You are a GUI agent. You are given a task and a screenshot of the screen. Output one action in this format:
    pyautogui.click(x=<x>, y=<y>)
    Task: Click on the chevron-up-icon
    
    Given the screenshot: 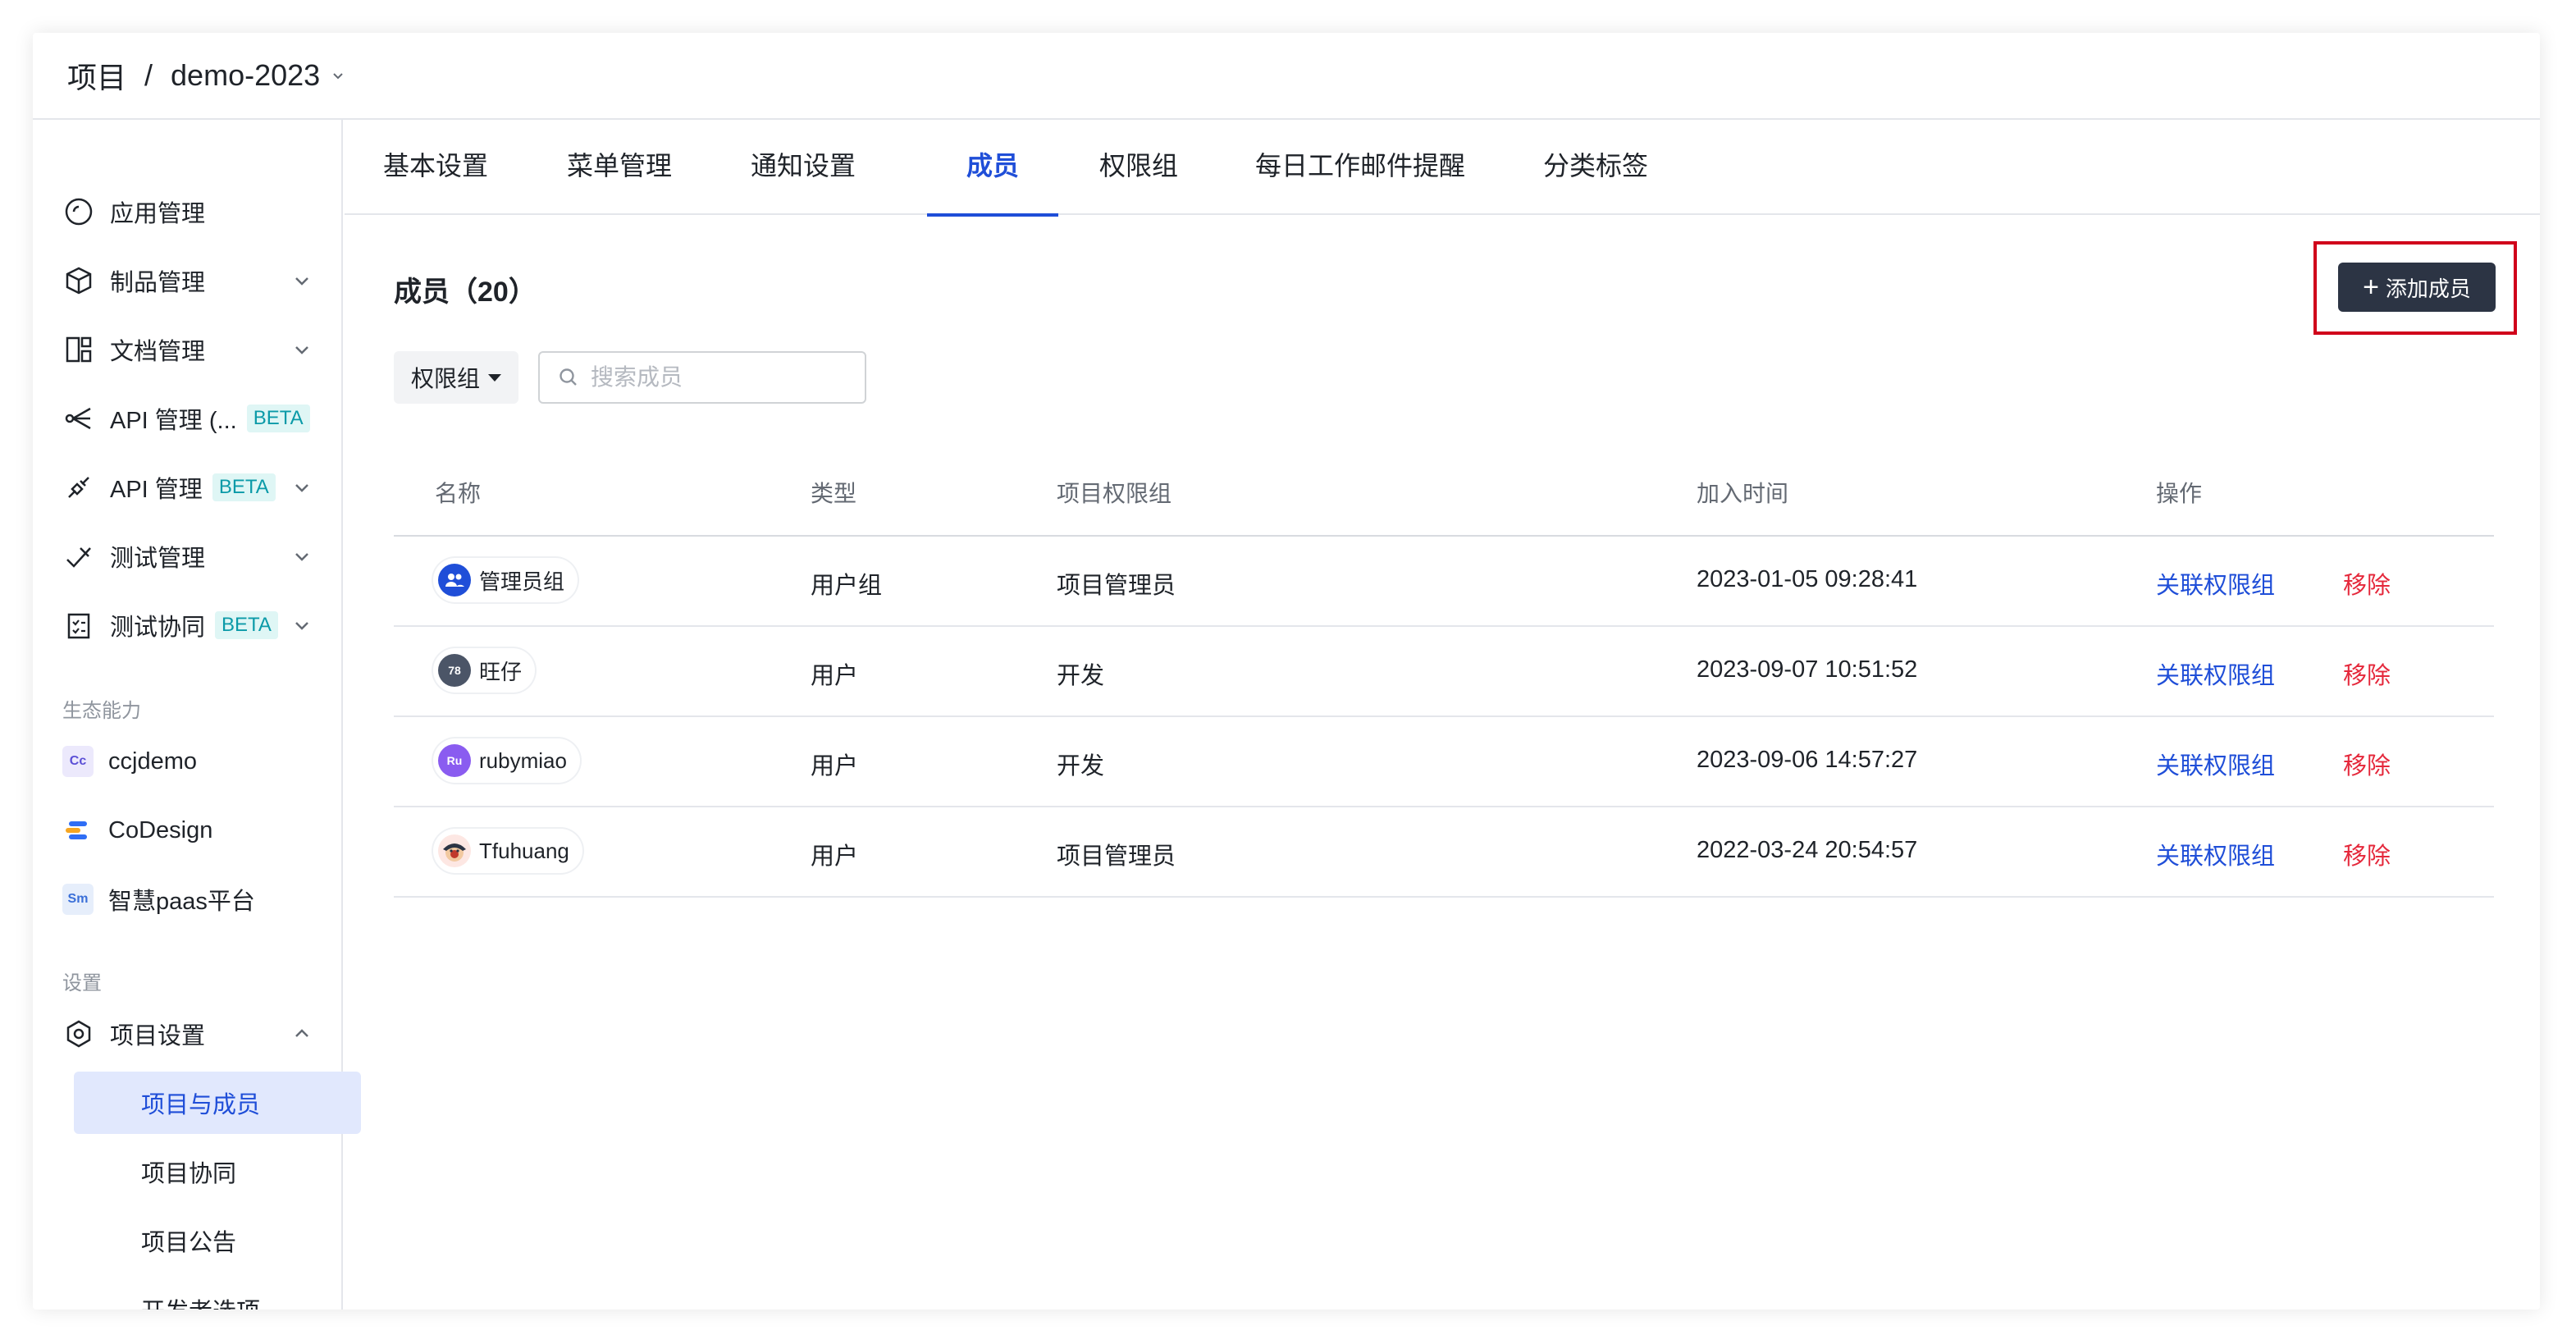 What is the action you would take?
    pyautogui.click(x=302, y=1034)
    